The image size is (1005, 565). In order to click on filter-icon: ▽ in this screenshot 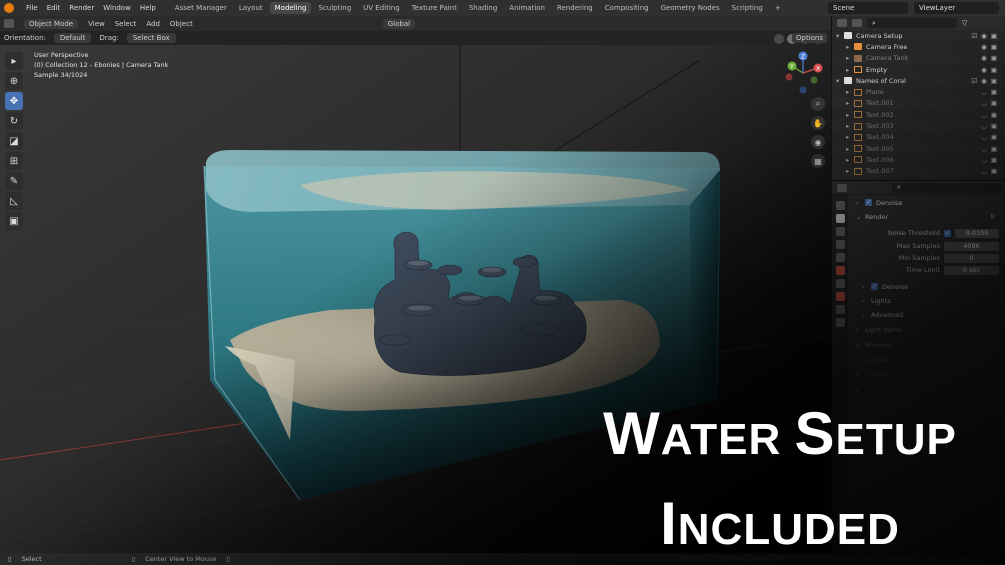, I will do `click(964, 23)`.